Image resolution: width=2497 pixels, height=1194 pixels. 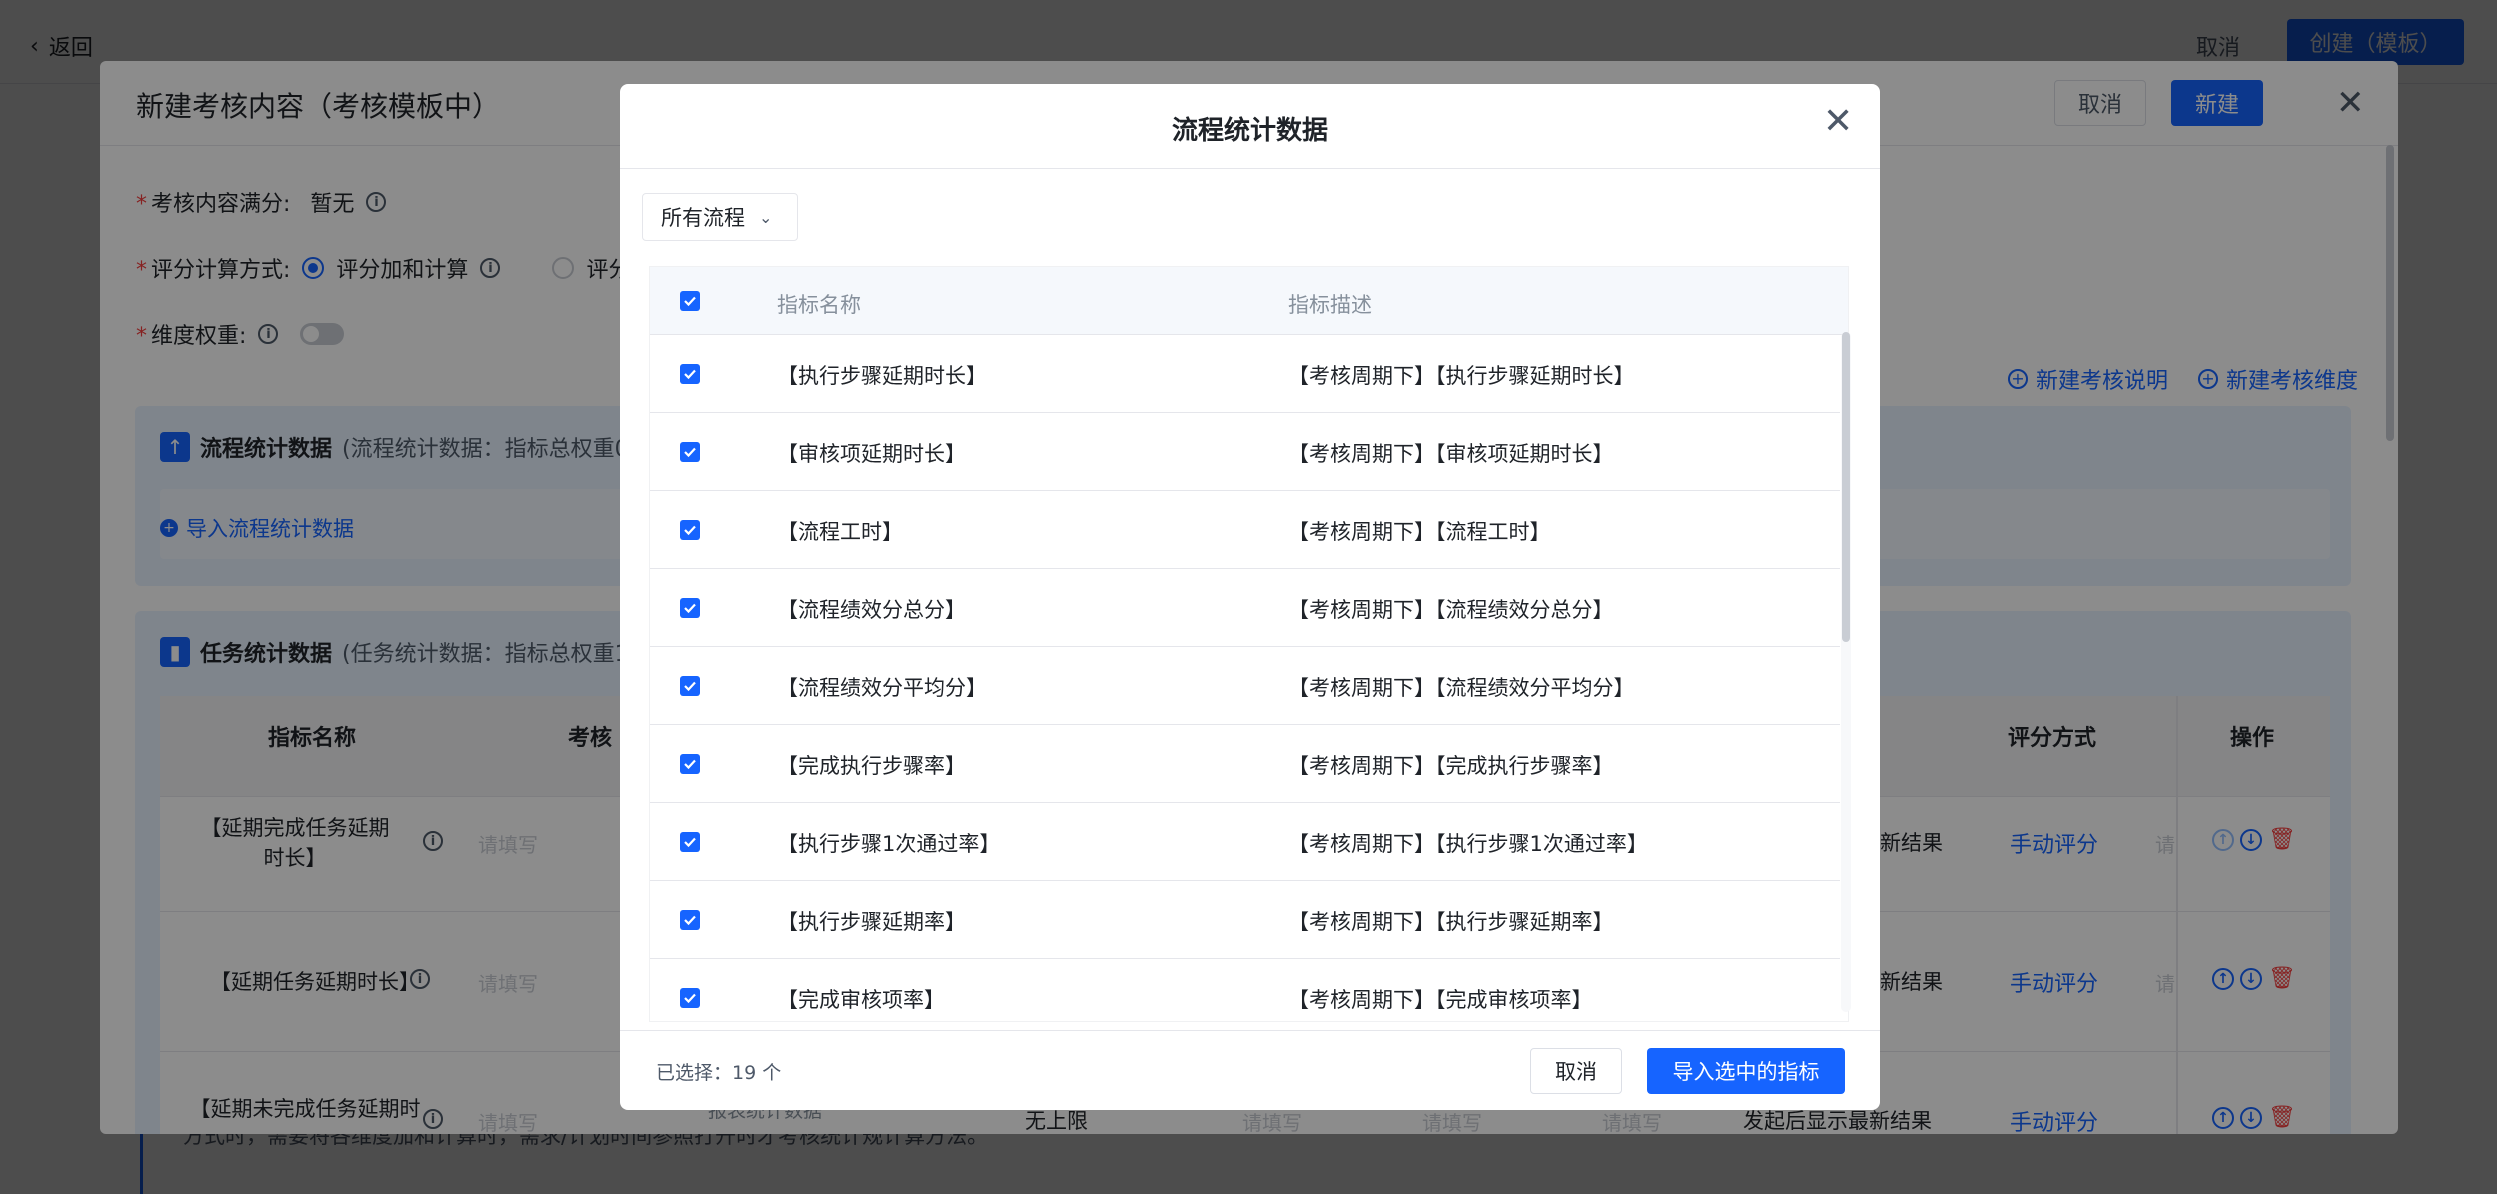 What do you see at coordinates (1250, 1030) in the screenshot?
I see `modal-footer-divider` at bounding box center [1250, 1030].